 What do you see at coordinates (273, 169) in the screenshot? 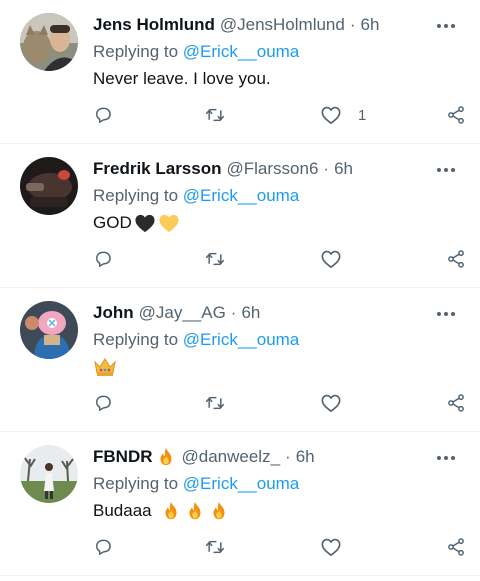
I see `user-handle: @Flarsson6` at bounding box center [273, 169].